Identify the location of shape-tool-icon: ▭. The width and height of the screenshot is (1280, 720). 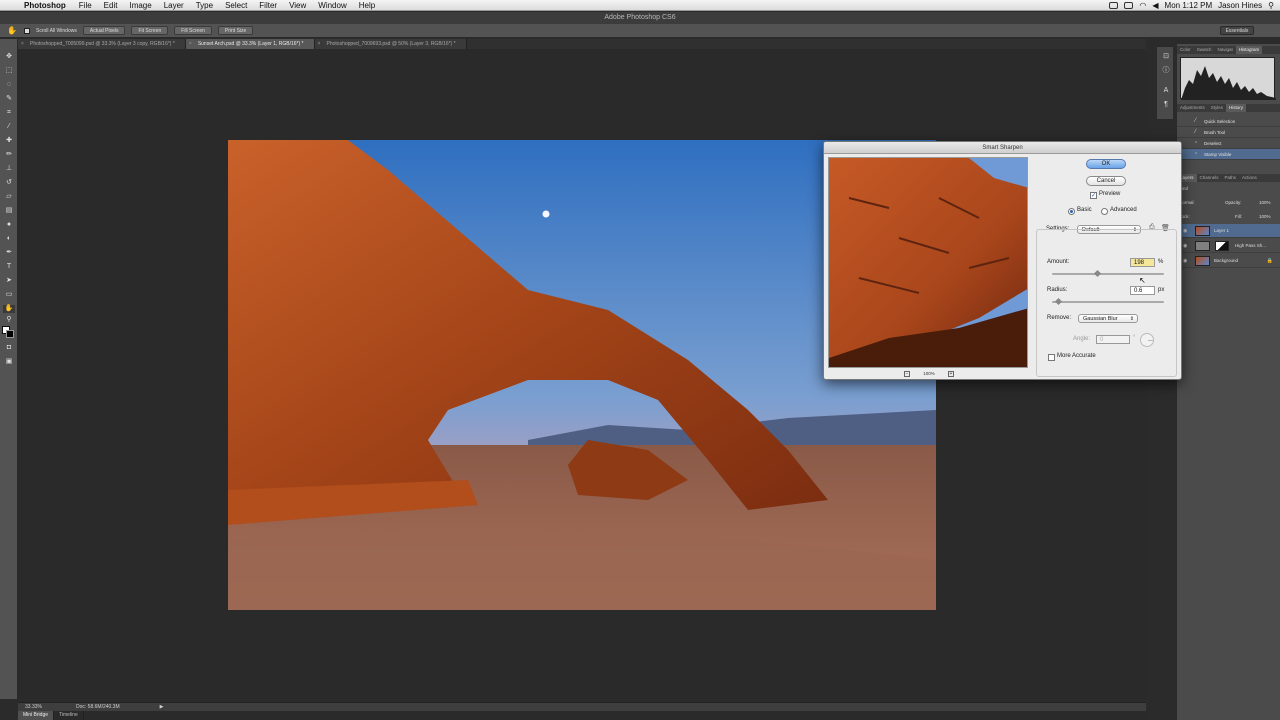
(9, 295).